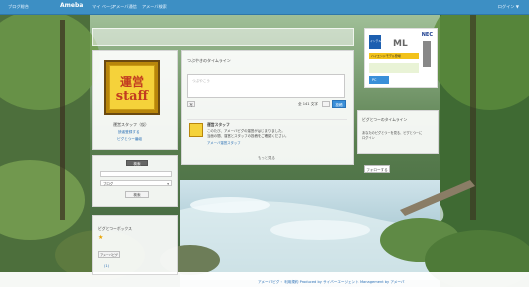 Image resolution: width=529 pixels, height=287 pixels. I want to click on notice-line-2: 当面の間、運営とスタッフの投稿をご確認ください。, so click(248, 136).